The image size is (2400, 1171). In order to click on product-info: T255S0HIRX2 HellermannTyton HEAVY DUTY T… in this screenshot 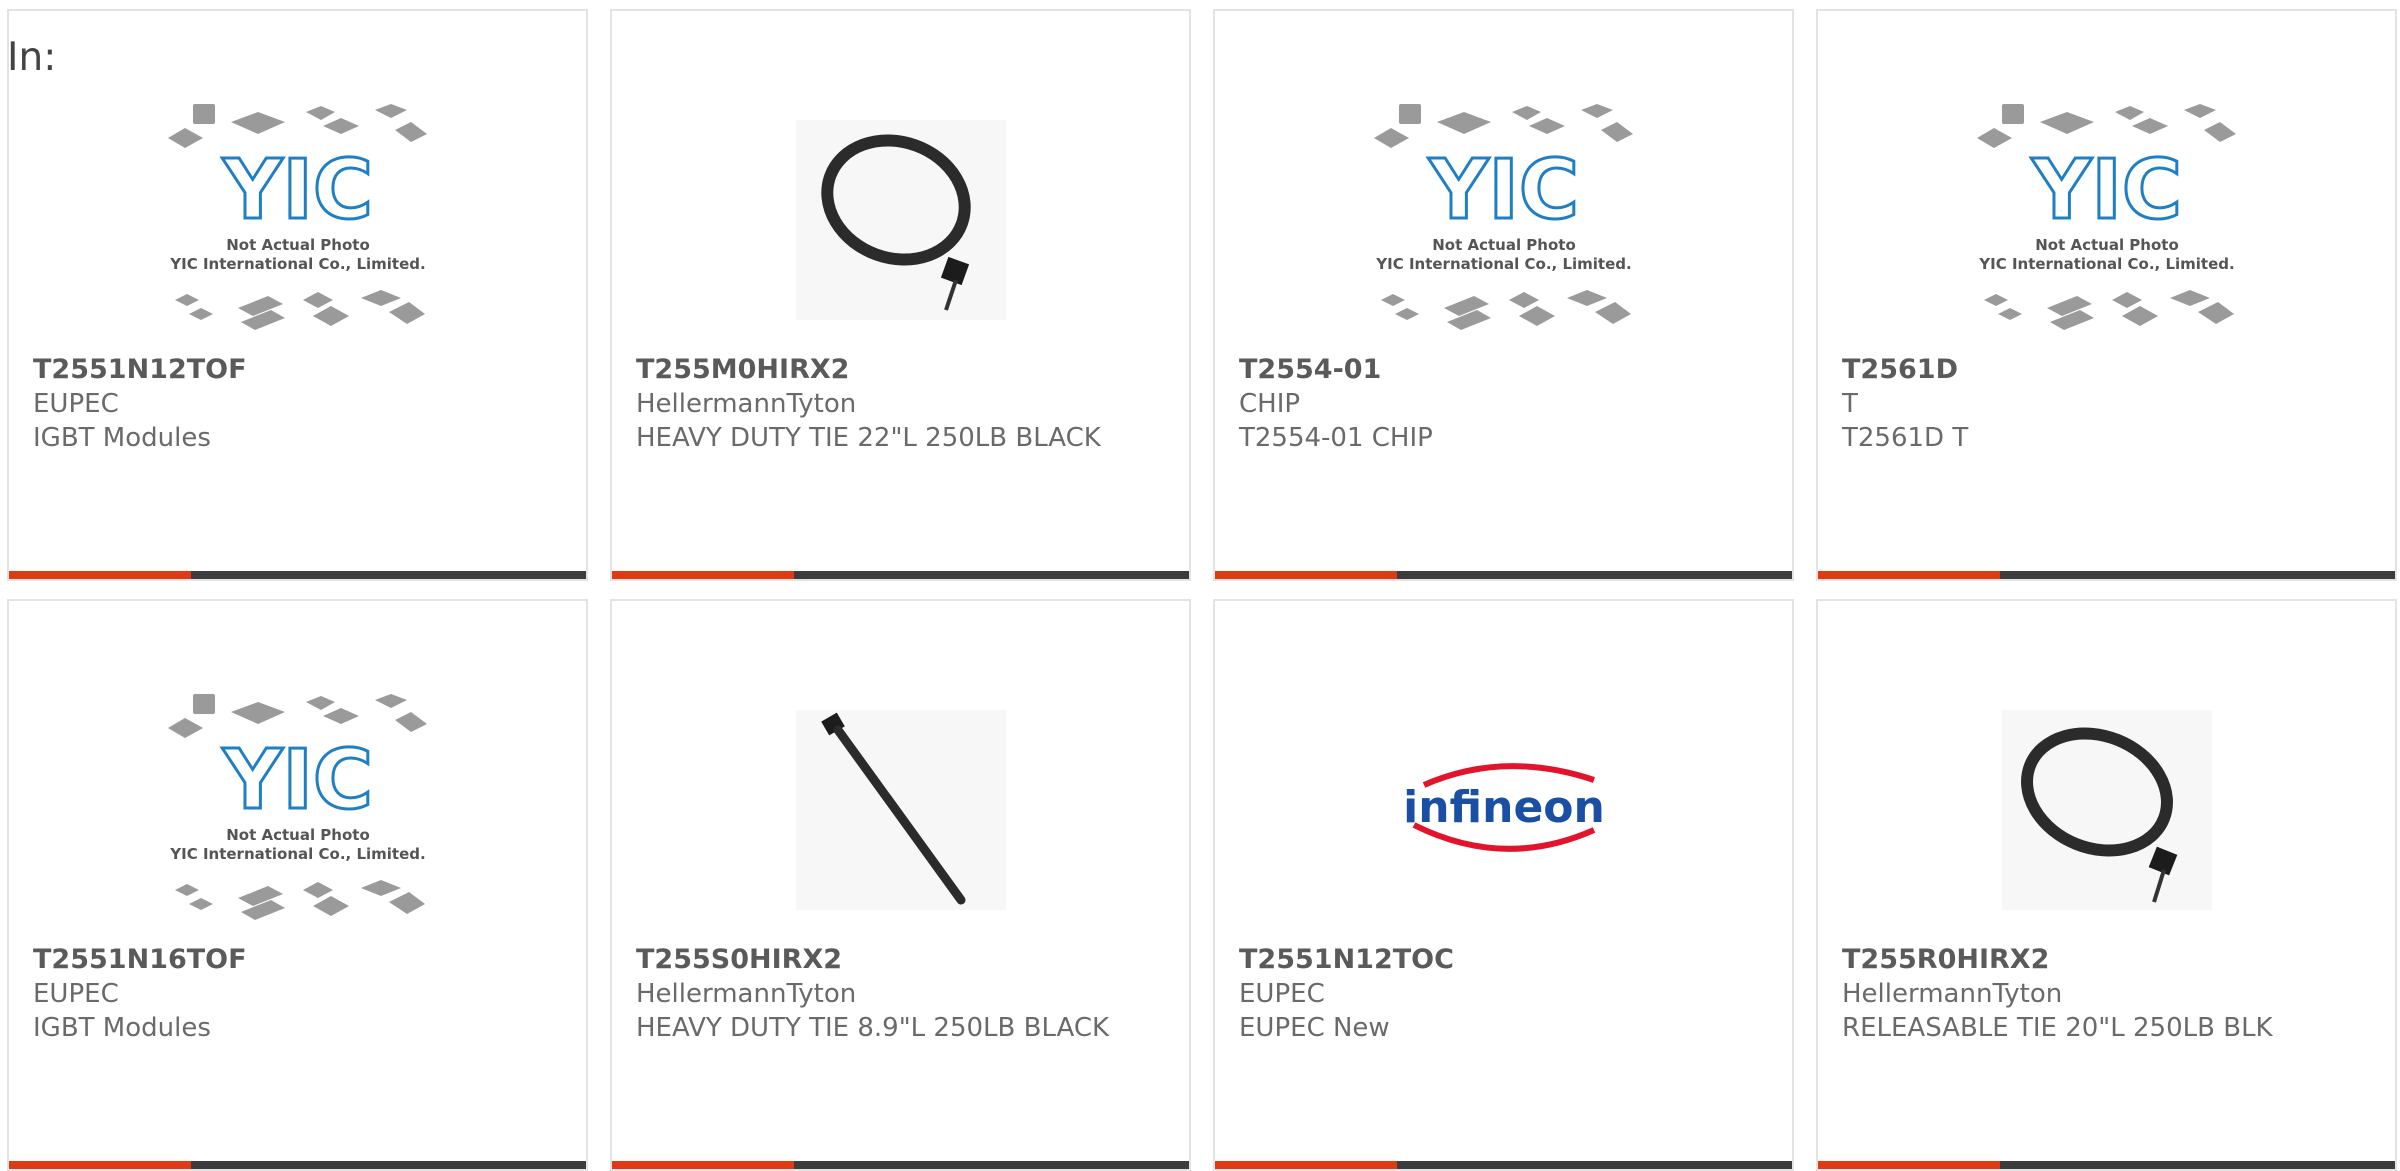, I will do `click(900, 994)`.